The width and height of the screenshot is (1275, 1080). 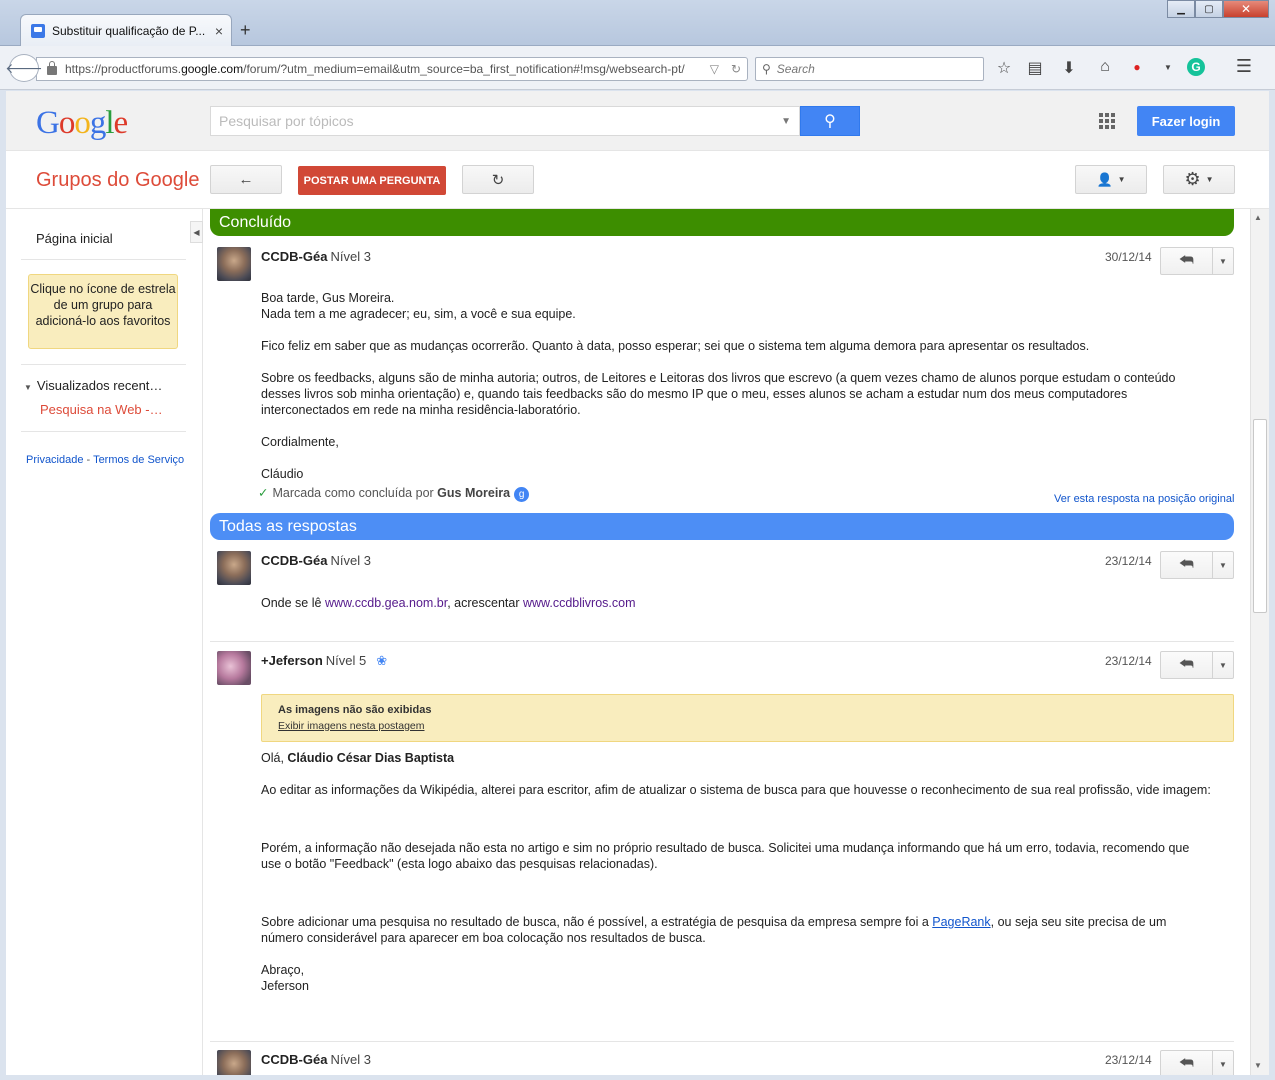 I want to click on settings-button: ⚙ ▼, so click(x=1199, y=179).